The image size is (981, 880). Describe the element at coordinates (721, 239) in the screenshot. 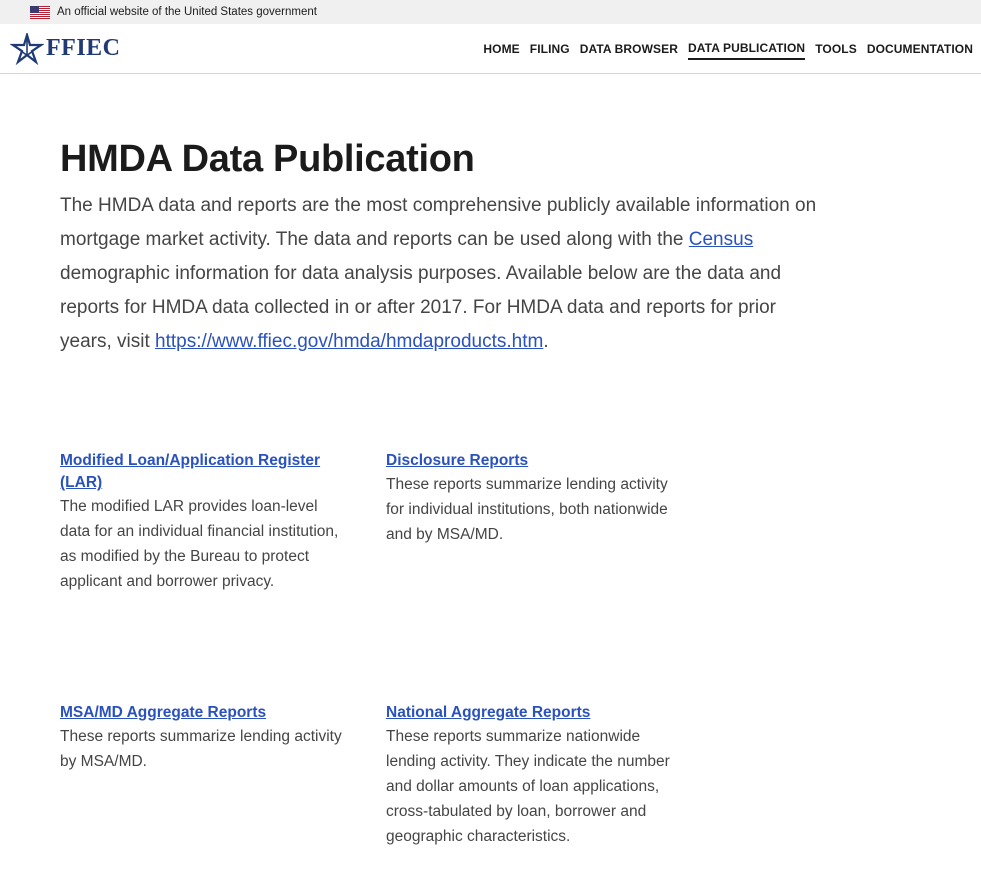

I see `census-link: Census` at that location.